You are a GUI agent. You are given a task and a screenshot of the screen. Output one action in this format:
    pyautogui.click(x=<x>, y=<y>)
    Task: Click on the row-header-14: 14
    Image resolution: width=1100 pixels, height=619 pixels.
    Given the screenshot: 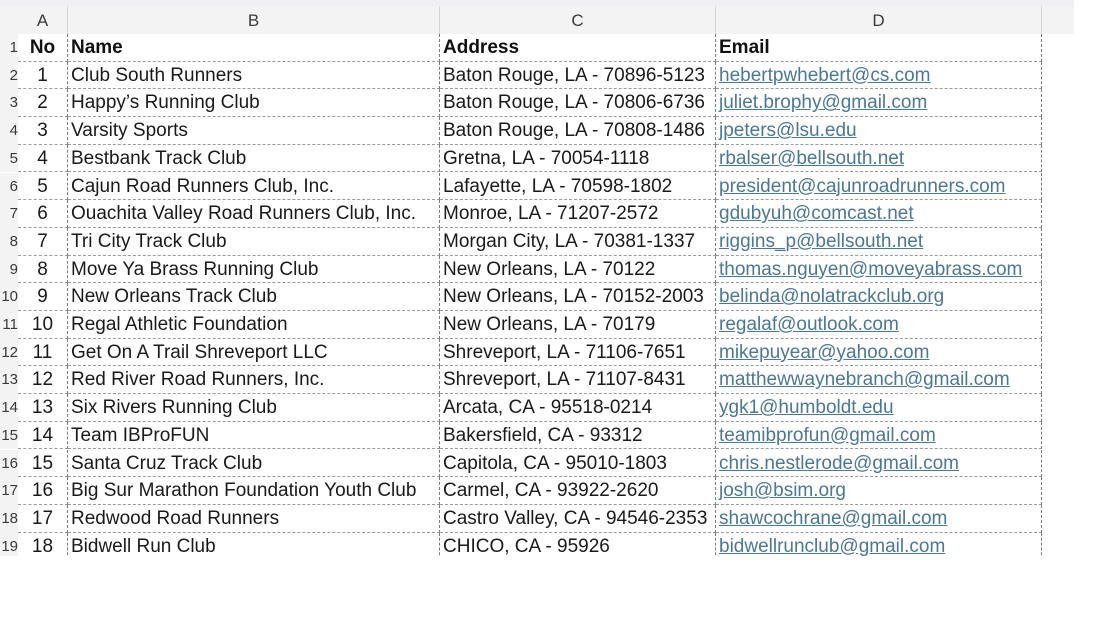 What is the action you would take?
    pyautogui.click(x=9, y=408)
    